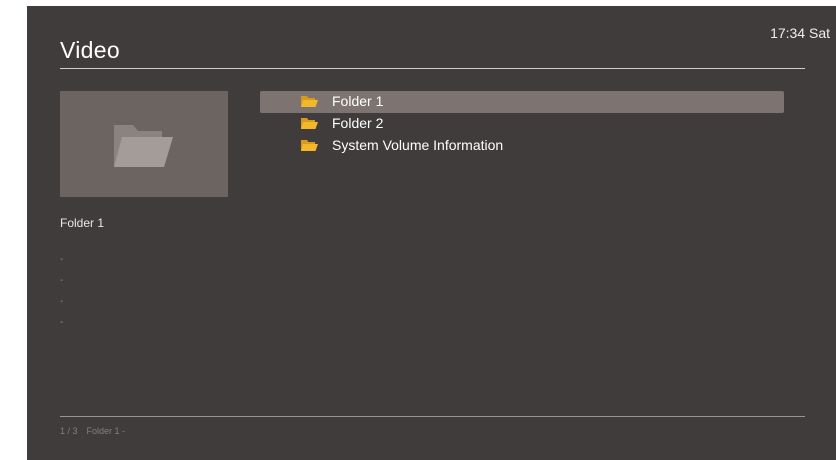 The width and height of the screenshot is (836, 460). What do you see at coordinates (106, 431) in the screenshot?
I see `footer-path: Folder 1 -` at bounding box center [106, 431].